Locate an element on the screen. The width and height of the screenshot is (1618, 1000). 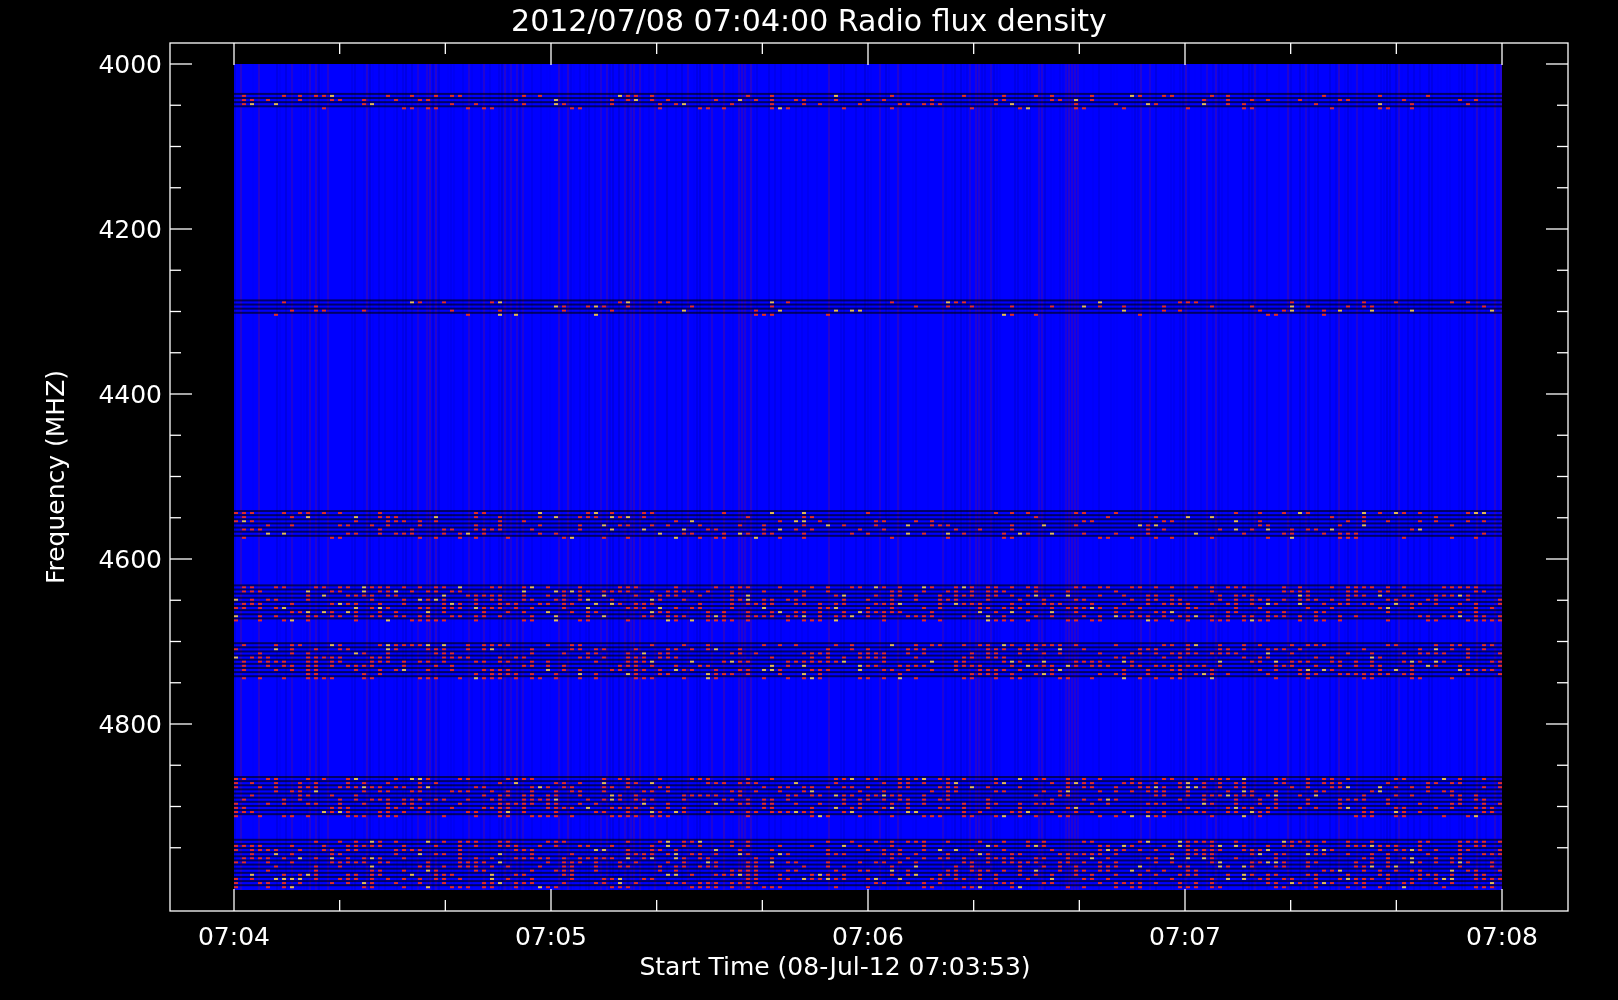
axis-title: Start Time (08-Jul-12 07:03:53) is located at coordinates (835, 966).